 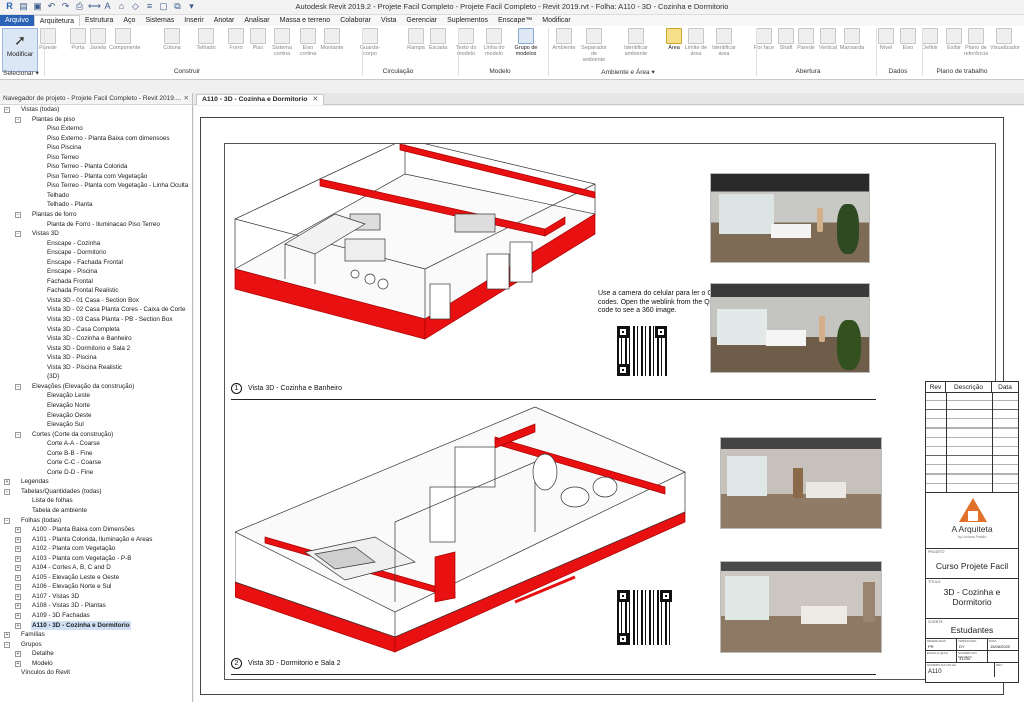 I want to click on tab-arquivo: Arquivo, so click(x=17, y=20).